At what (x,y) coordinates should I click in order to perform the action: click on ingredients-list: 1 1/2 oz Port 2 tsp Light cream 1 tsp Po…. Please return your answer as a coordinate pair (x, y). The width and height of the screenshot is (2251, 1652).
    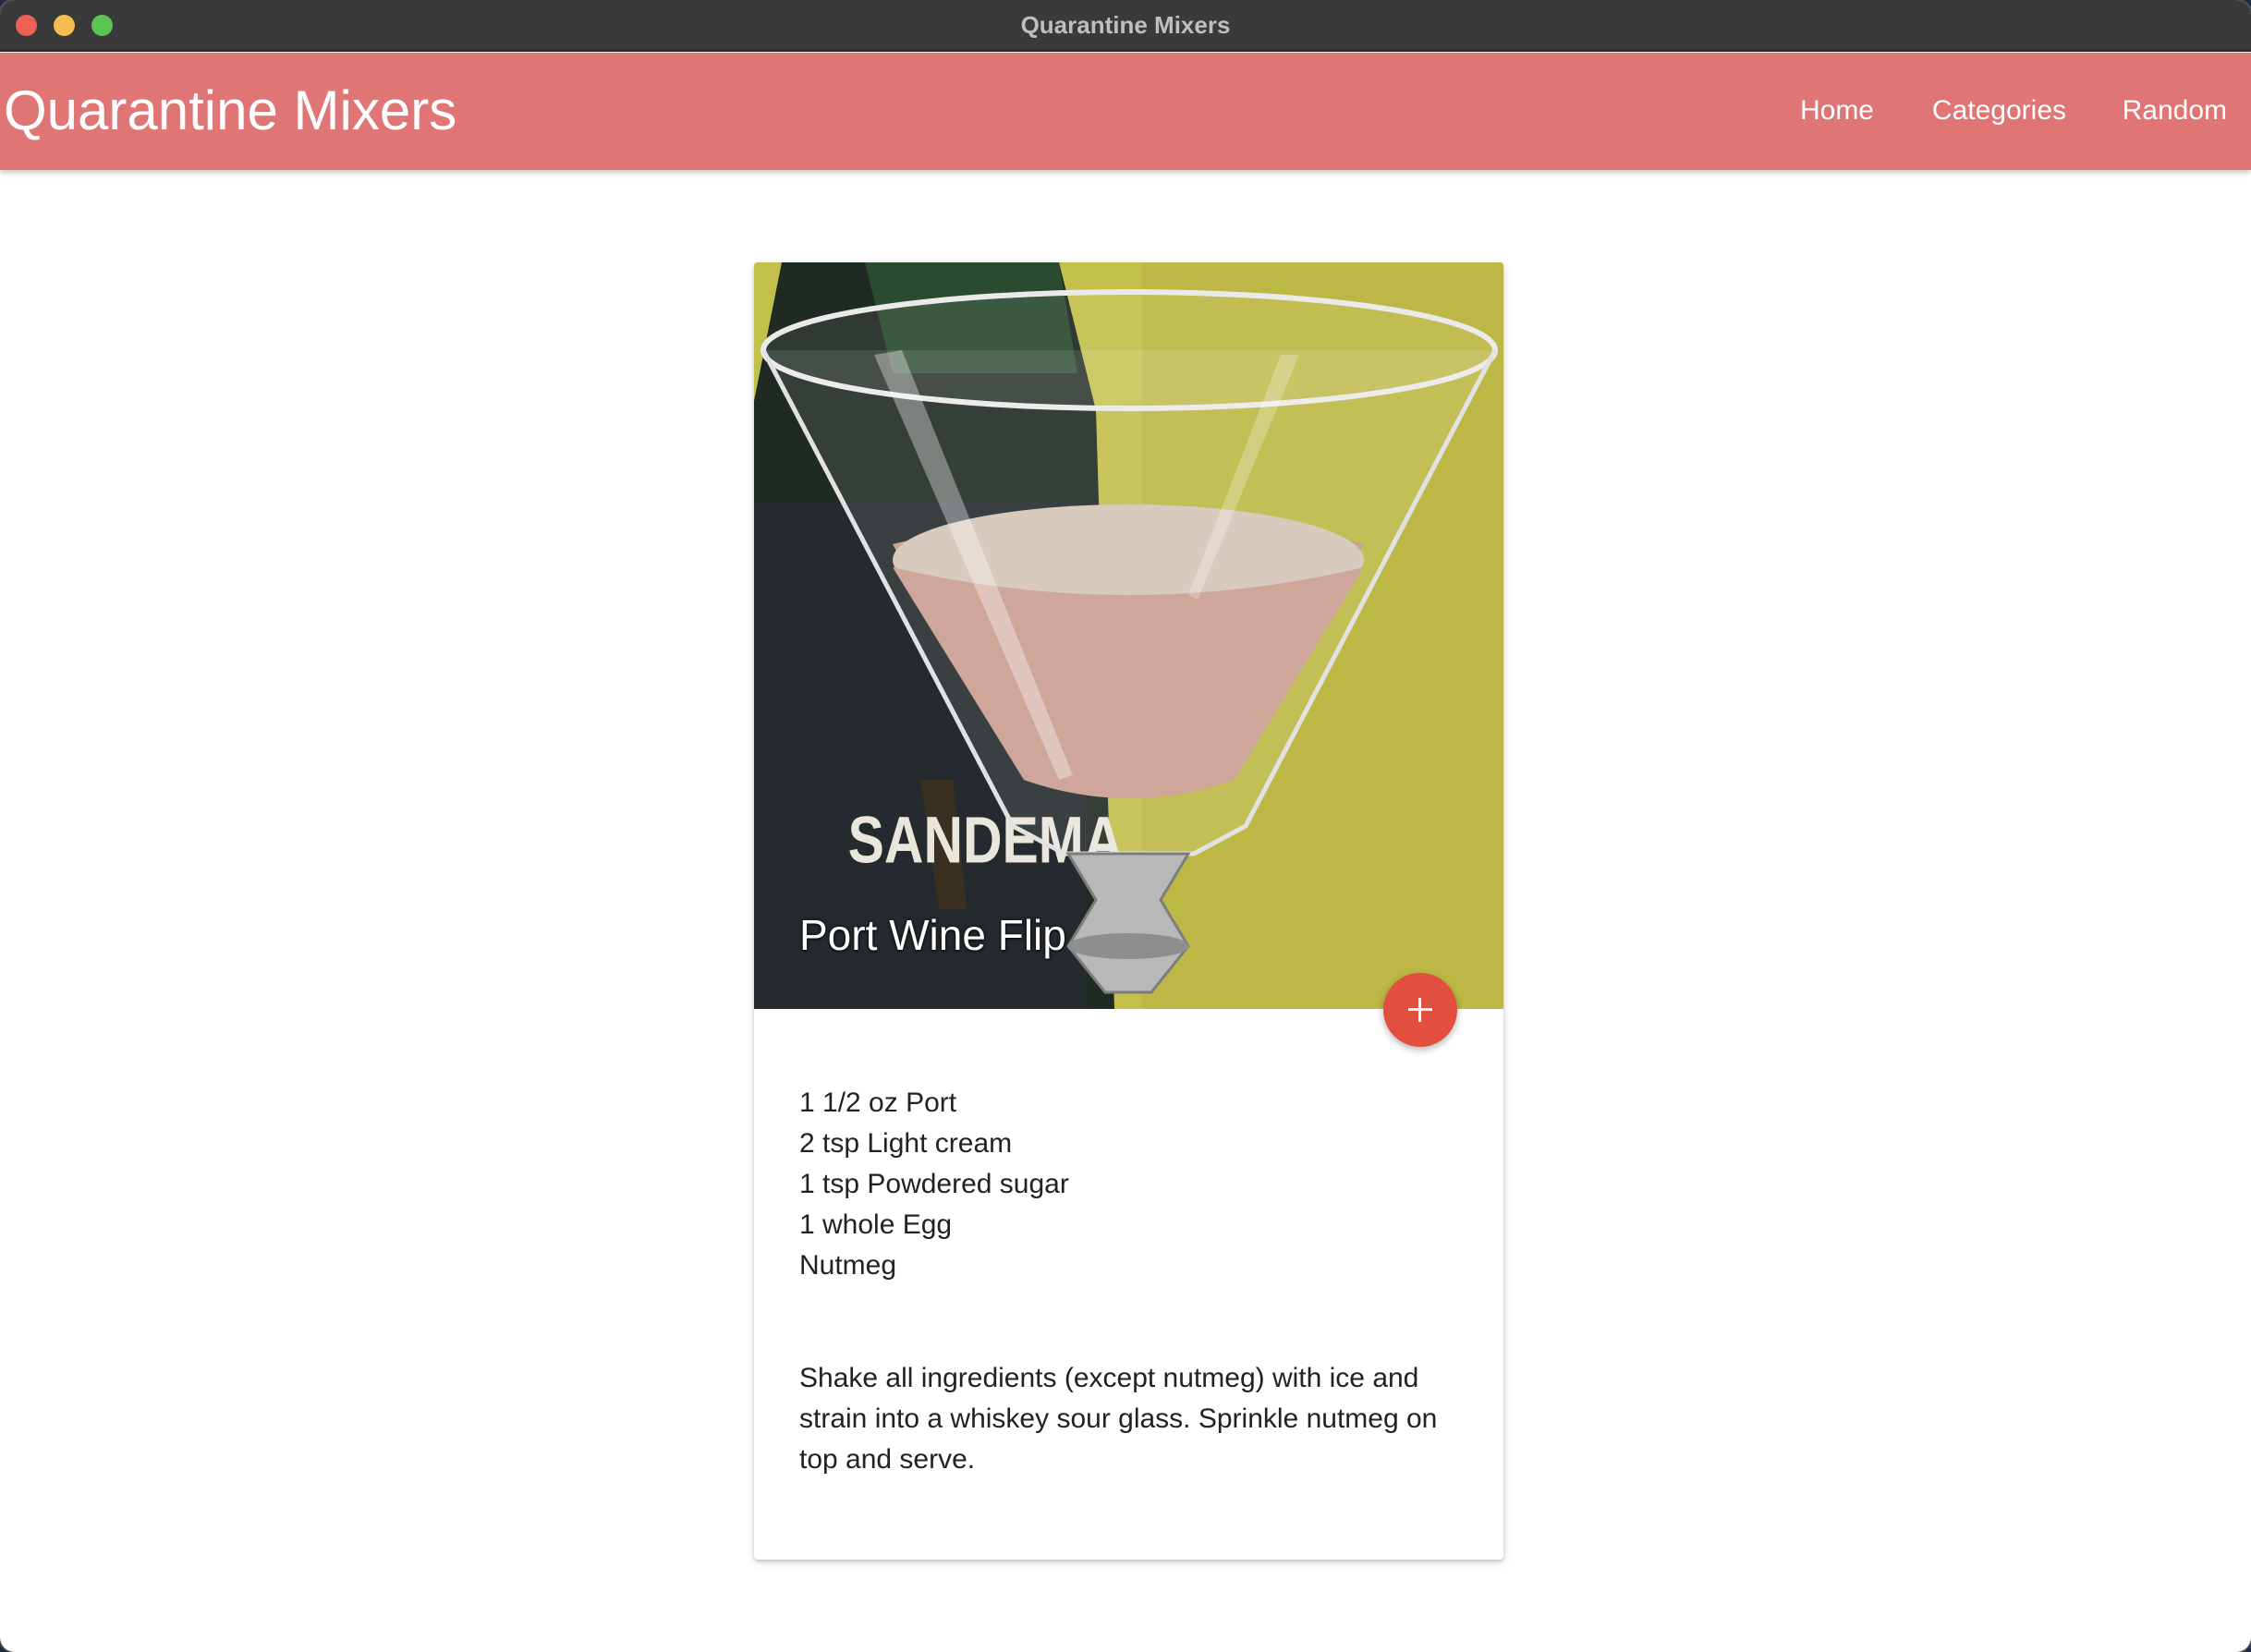
    Looking at the image, I should click on (1136, 1184).